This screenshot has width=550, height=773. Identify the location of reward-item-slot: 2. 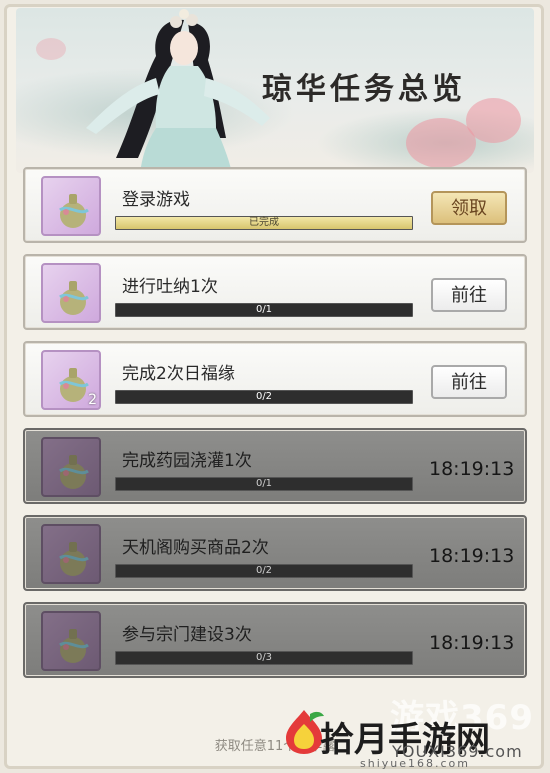
(71, 380).